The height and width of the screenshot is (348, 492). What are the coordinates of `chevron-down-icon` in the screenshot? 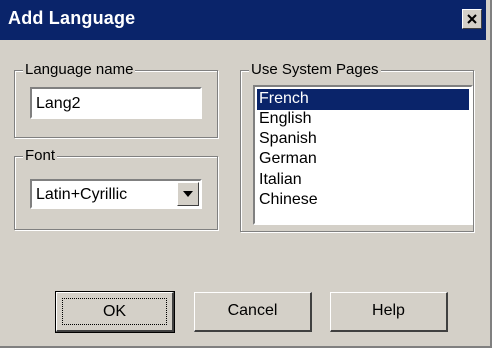 It's located at (188, 194).